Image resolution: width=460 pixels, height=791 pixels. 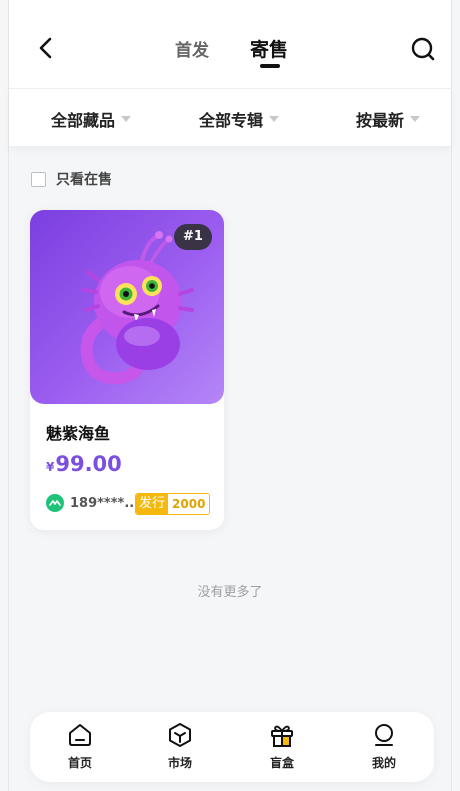 What do you see at coordinates (55, 503) in the screenshot?
I see `owner-avatar-icon` at bounding box center [55, 503].